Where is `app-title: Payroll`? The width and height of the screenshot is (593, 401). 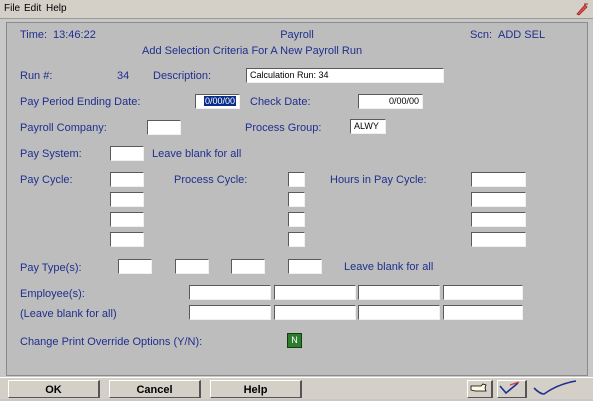 app-title: Payroll is located at coordinates (297, 35).